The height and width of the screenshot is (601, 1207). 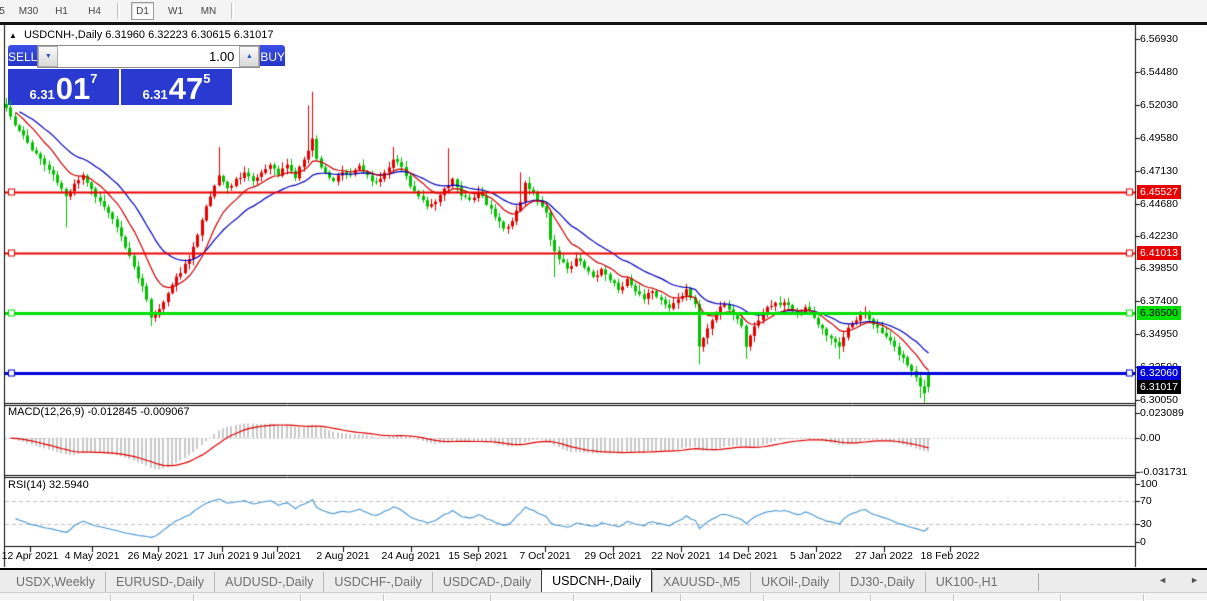 I want to click on rsi-axis-label: 70, so click(x=1146, y=501).